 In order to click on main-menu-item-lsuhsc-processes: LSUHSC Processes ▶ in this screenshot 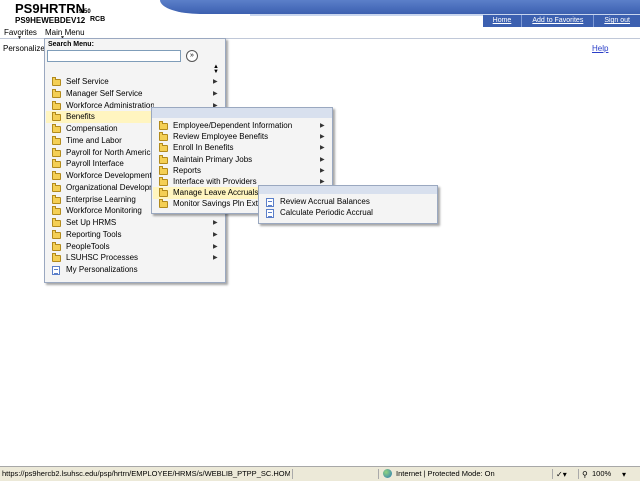, I will do `click(134, 258)`.